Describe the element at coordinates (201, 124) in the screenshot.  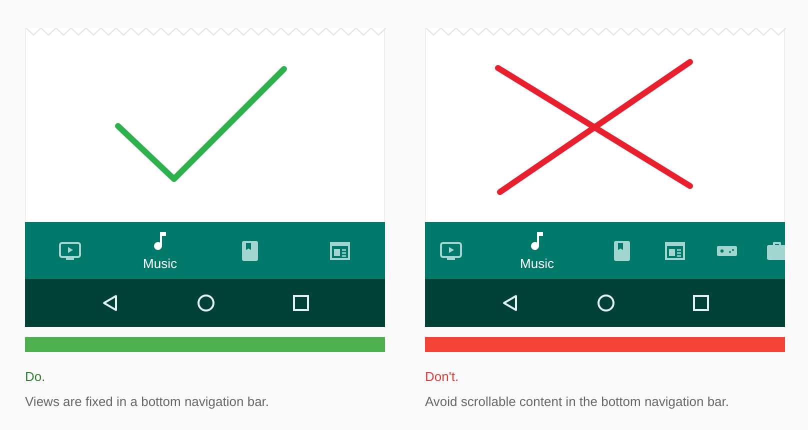
I see `checkmark-icon` at that location.